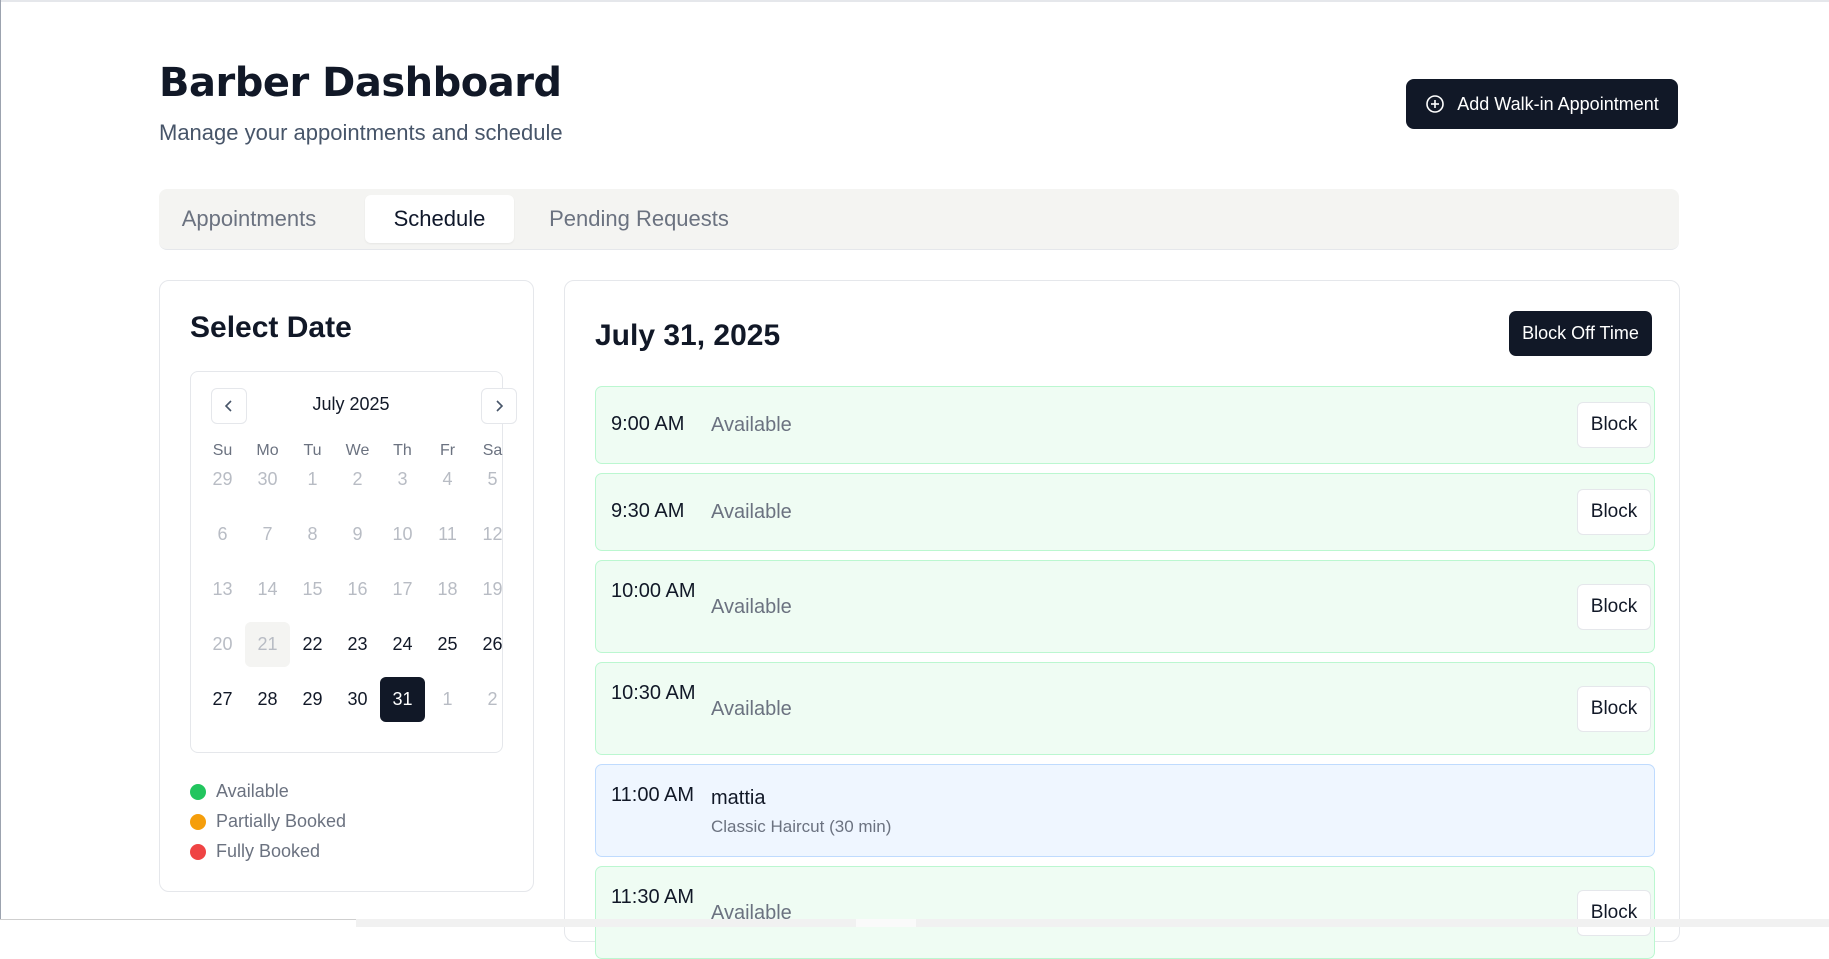 The image size is (1829, 959). I want to click on partially-booked-dot, so click(198, 821).